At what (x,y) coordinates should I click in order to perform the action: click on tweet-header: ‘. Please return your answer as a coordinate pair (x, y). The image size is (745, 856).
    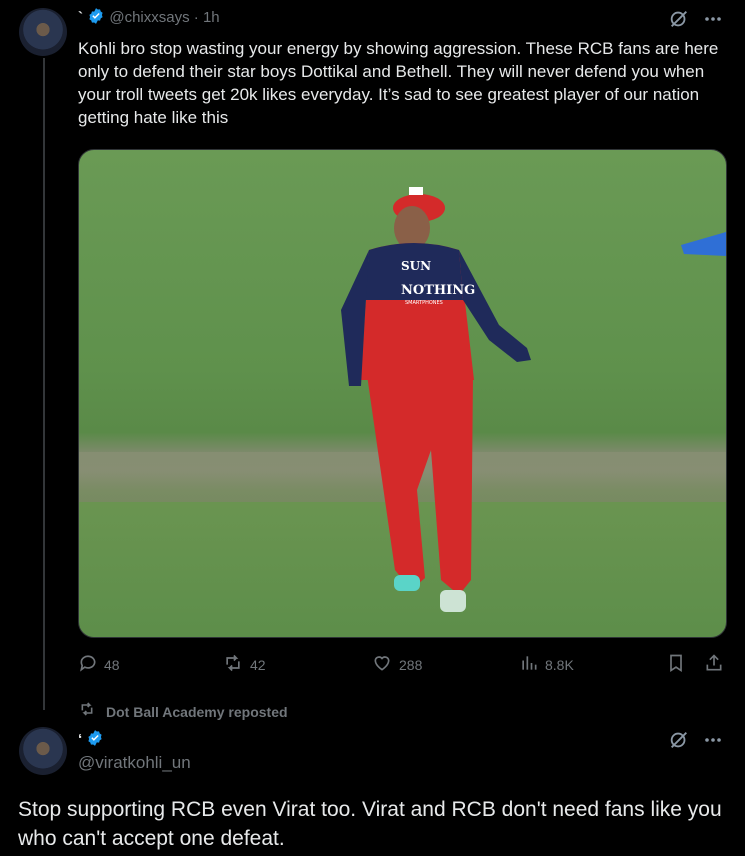
    Looking at the image, I should click on (91, 741).